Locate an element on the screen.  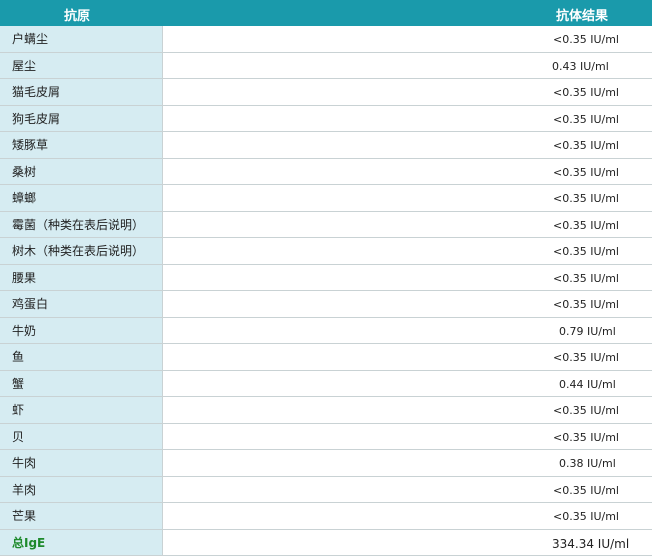
table-row: 树木（种类在表后说明） <0.35 IU/ml is located at coordinates (326, 251).